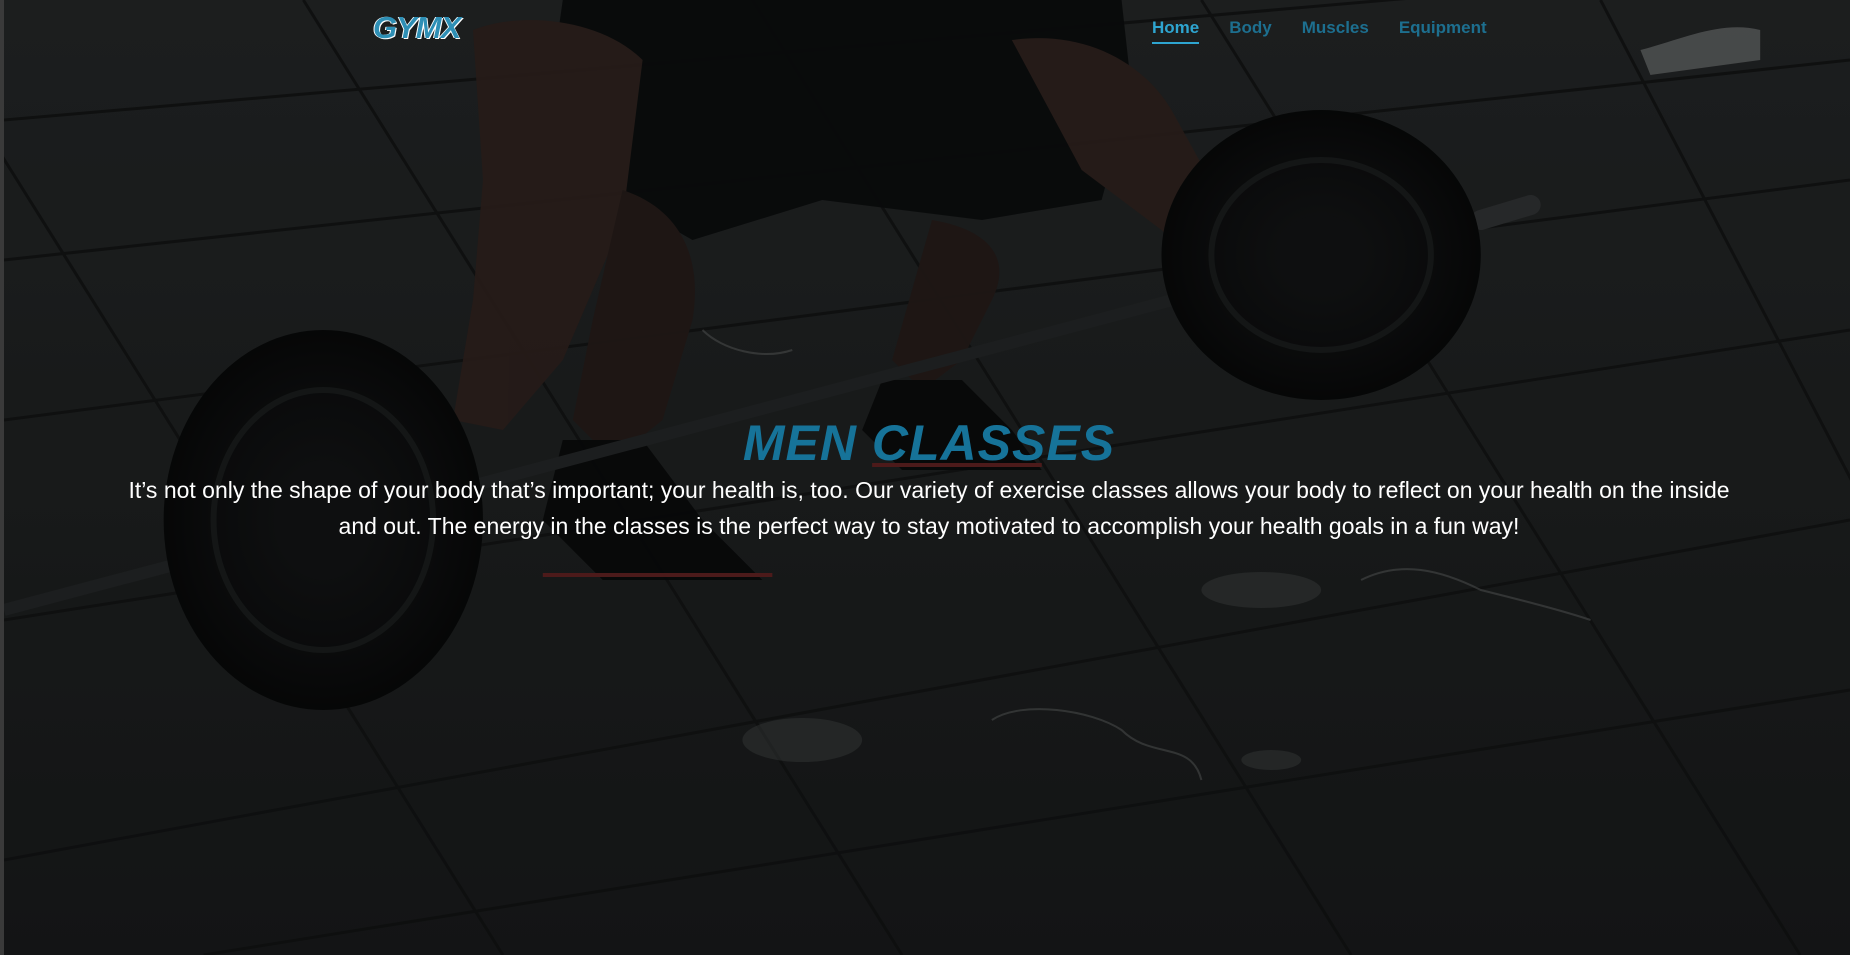 The height and width of the screenshot is (955, 1850). Describe the element at coordinates (1443, 31) in the screenshot. I see `nav-link-equipment: Equipment` at that location.